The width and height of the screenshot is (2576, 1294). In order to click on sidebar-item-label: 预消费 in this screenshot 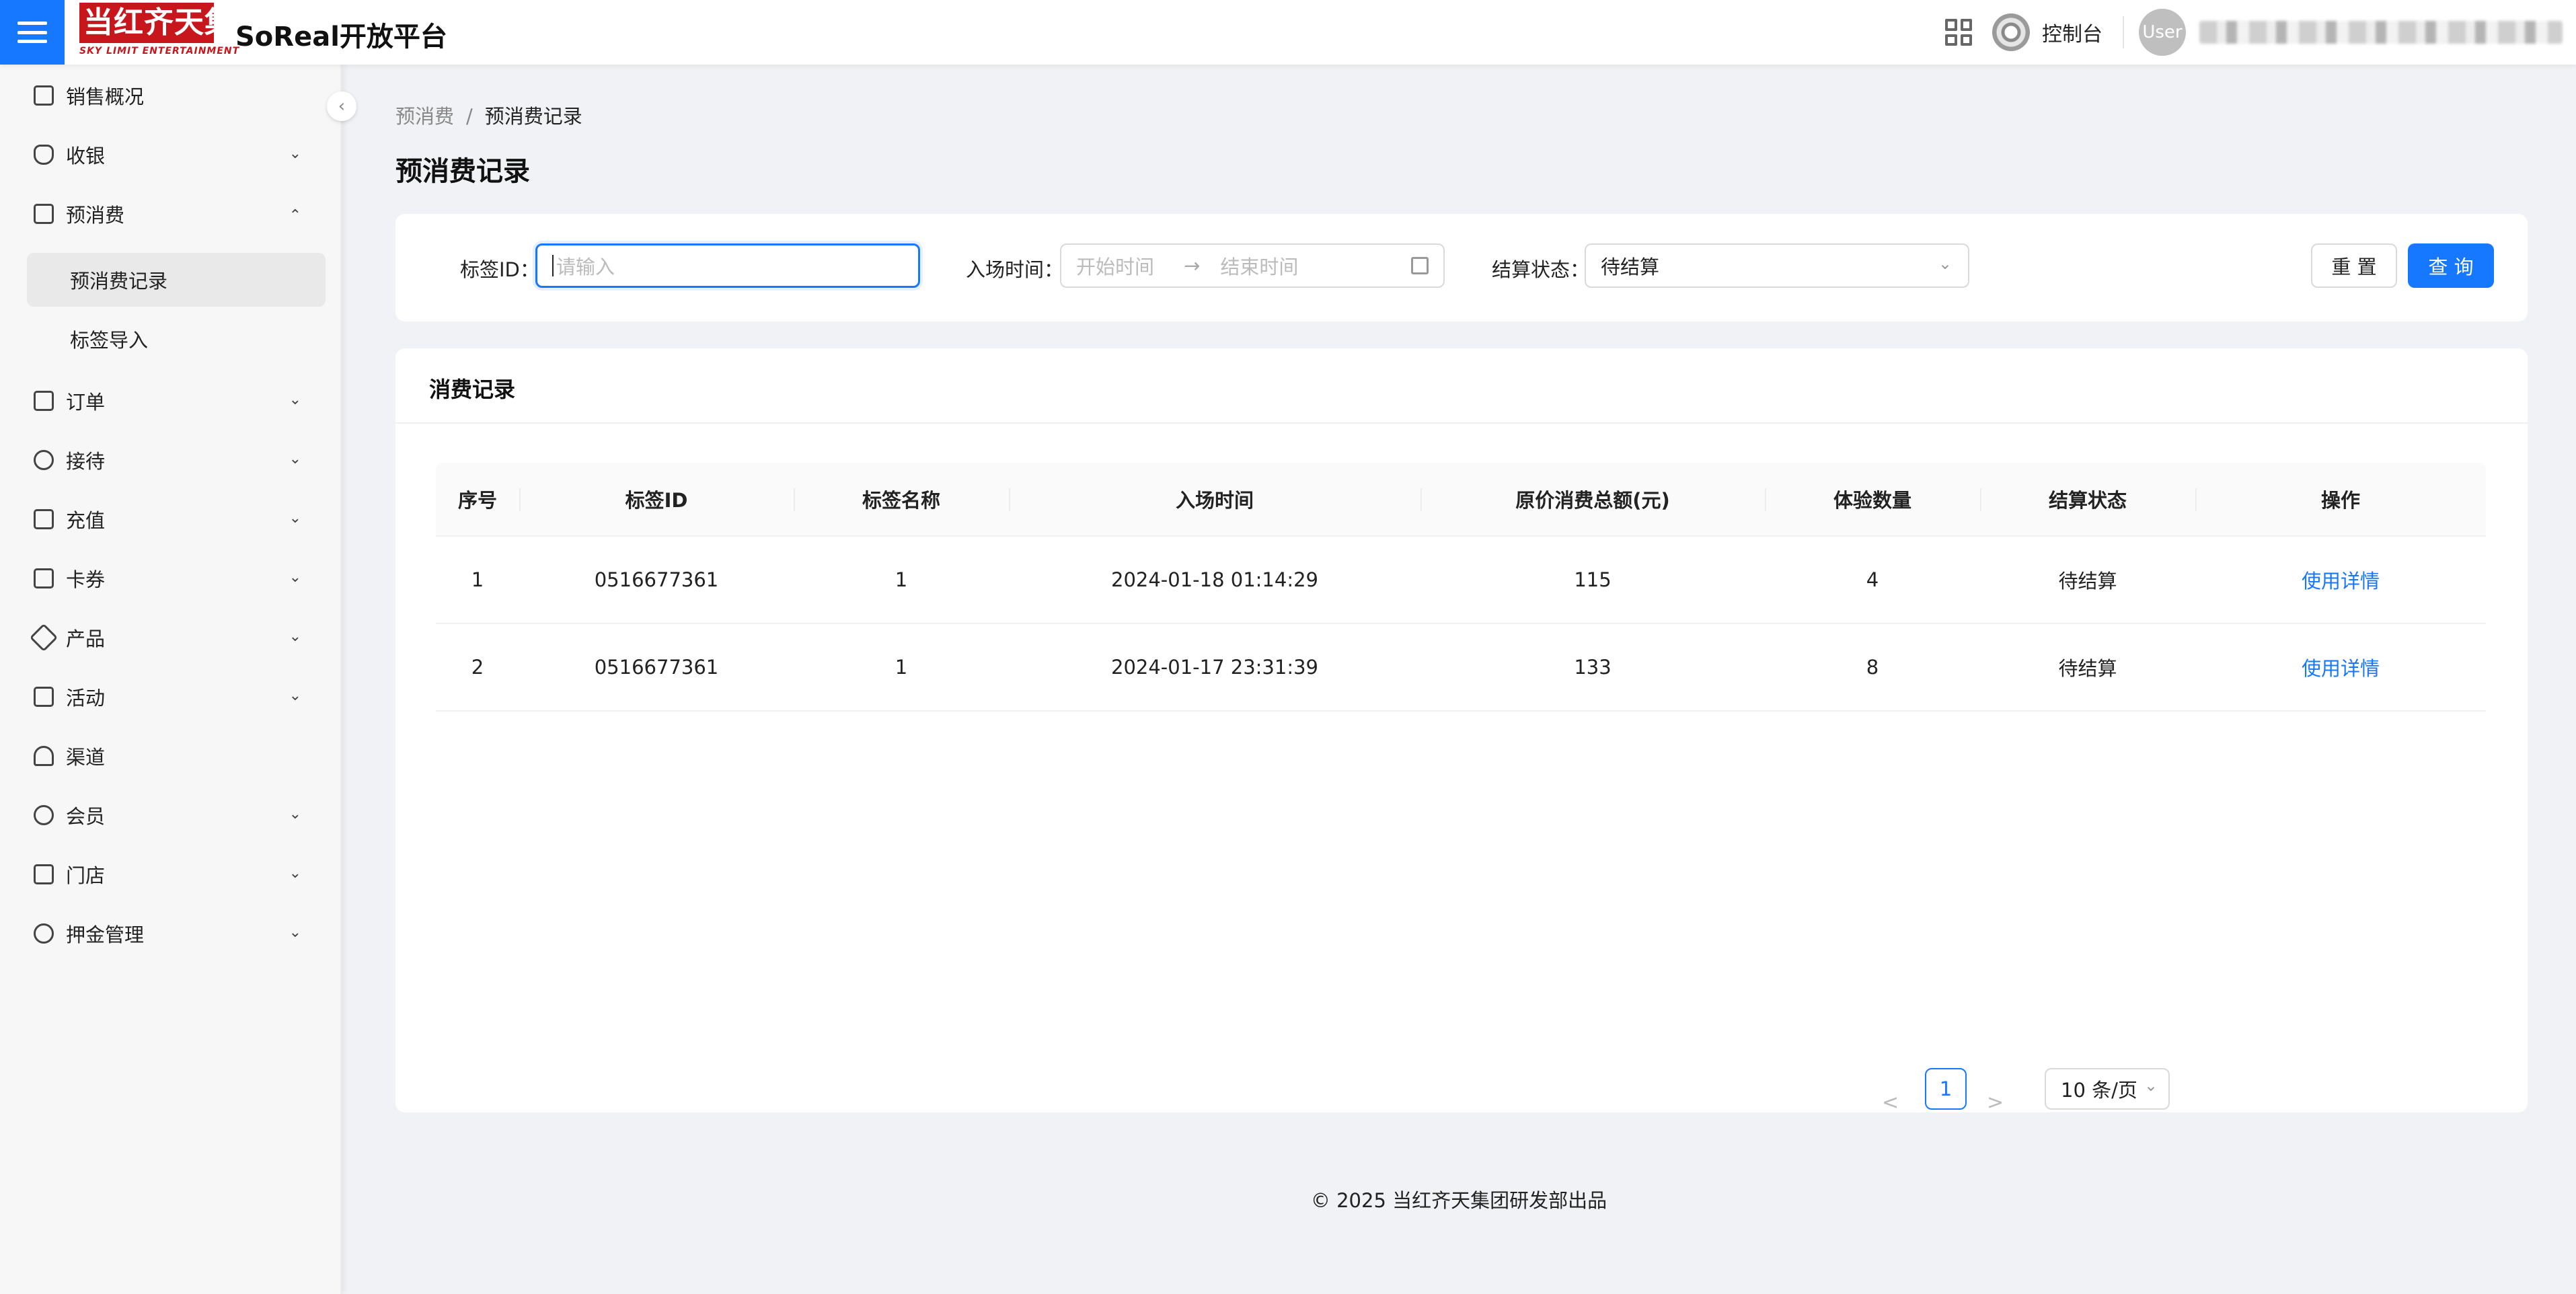, I will do `click(95, 215)`.